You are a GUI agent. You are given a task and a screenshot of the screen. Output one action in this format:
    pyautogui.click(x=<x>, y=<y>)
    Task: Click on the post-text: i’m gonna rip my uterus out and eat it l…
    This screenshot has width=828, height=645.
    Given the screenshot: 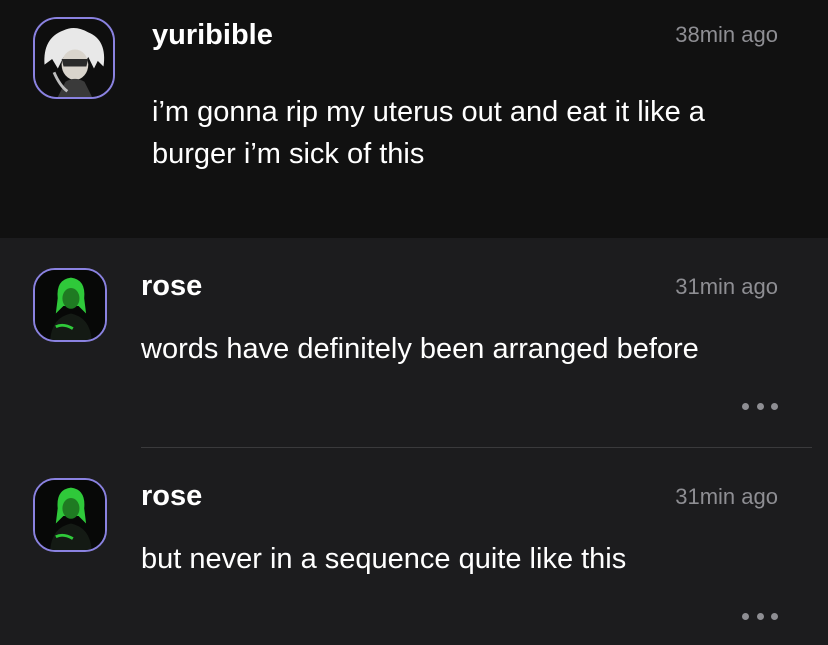 What is the action you would take?
    pyautogui.click(x=428, y=133)
    